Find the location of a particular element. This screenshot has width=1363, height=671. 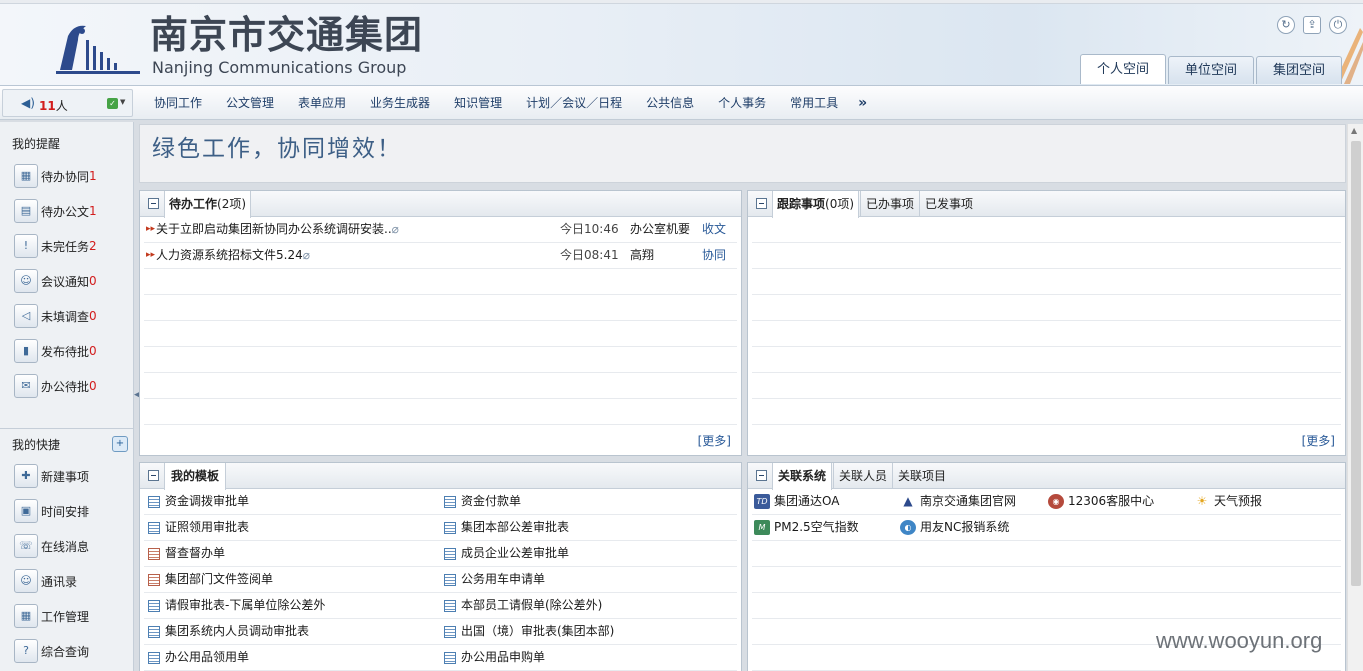

nav-plan-meeting-schedule: 计划／会议／日程 is located at coordinates (574, 103).